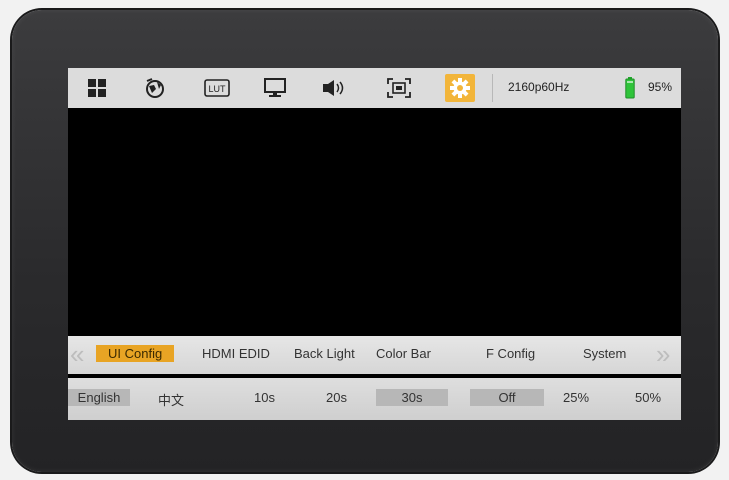  What do you see at coordinates (460, 88) in the screenshot?
I see `settings-gear-icon` at bounding box center [460, 88].